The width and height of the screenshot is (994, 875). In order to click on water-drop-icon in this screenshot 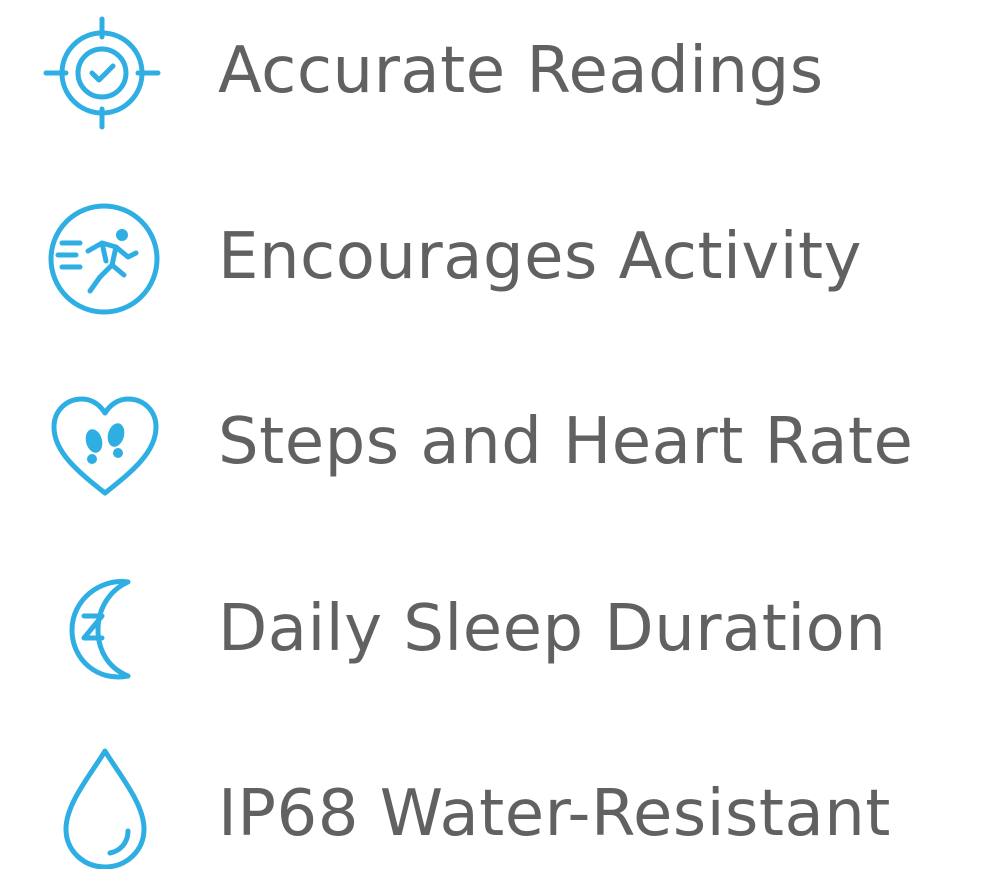, I will do `click(105, 804)`.